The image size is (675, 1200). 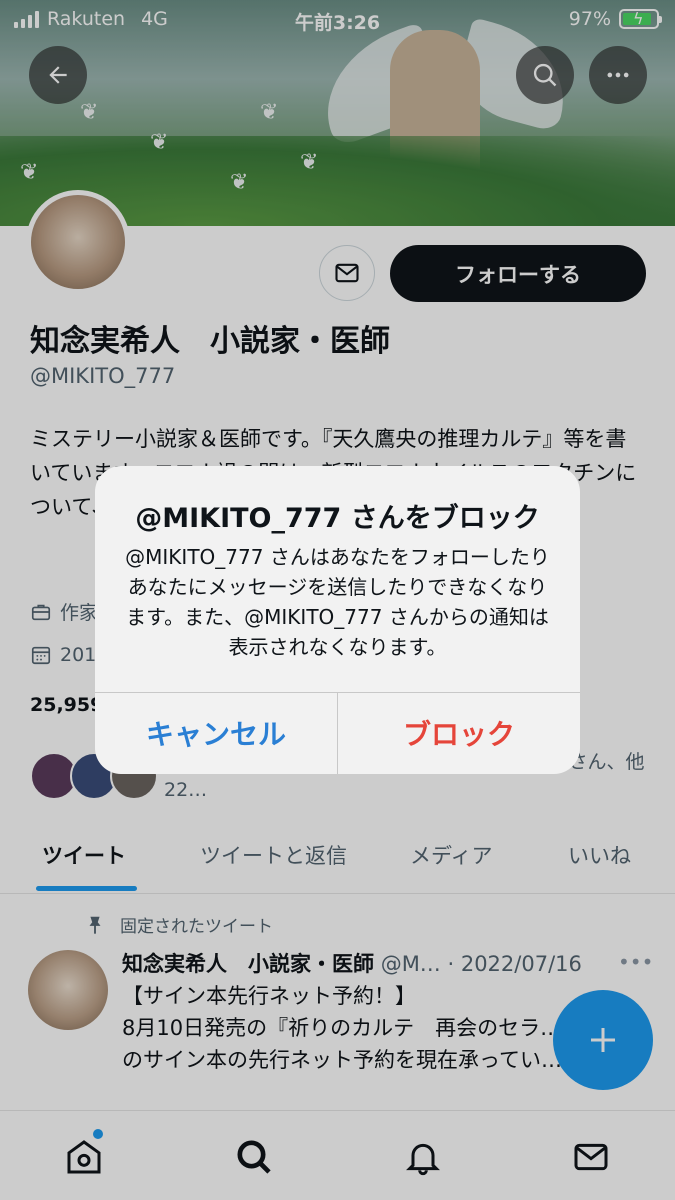 What do you see at coordinates (337, 518) in the screenshot?
I see `dialog-title: @MIKITO_777 さんをブロック` at bounding box center [337, 518].